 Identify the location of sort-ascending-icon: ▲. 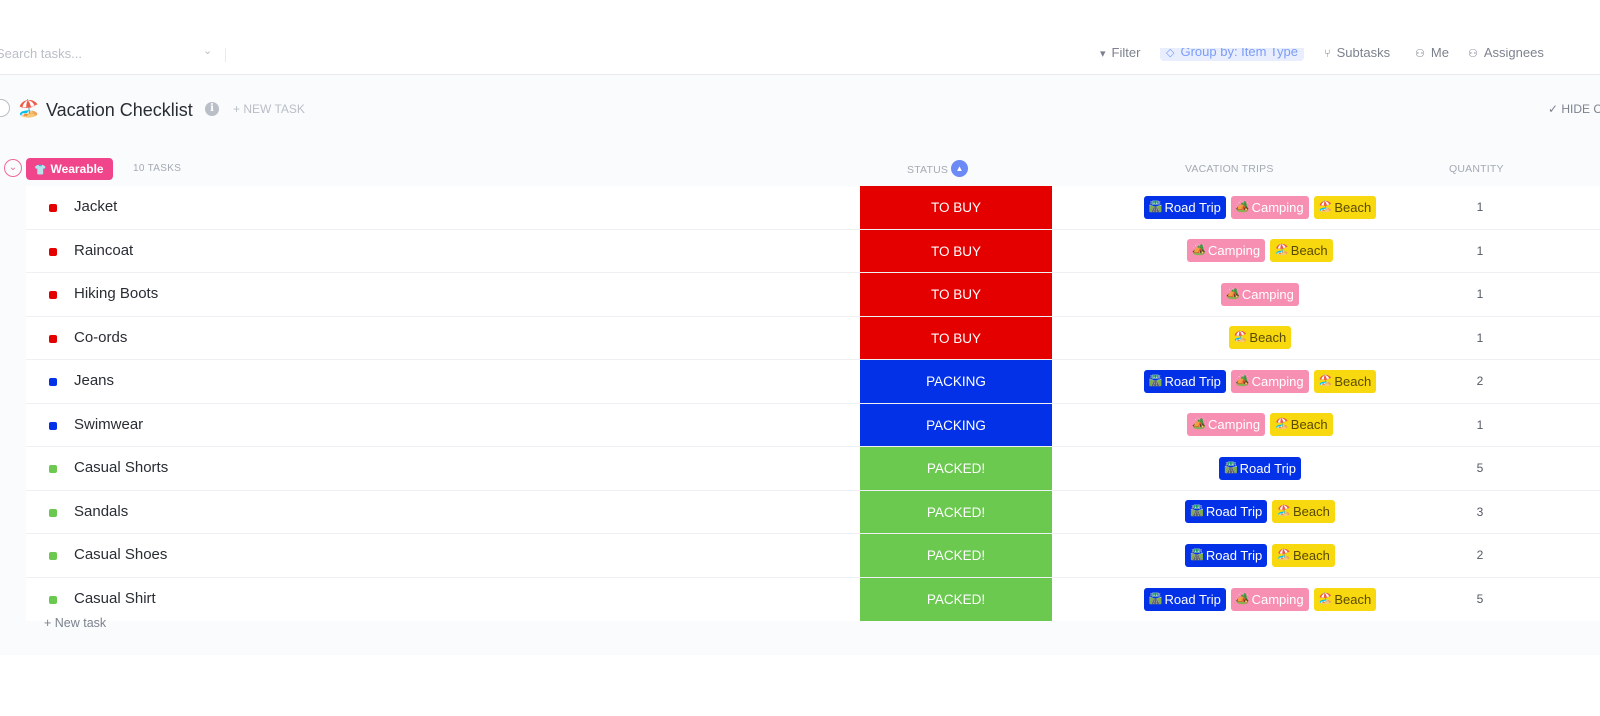
(960, 168).